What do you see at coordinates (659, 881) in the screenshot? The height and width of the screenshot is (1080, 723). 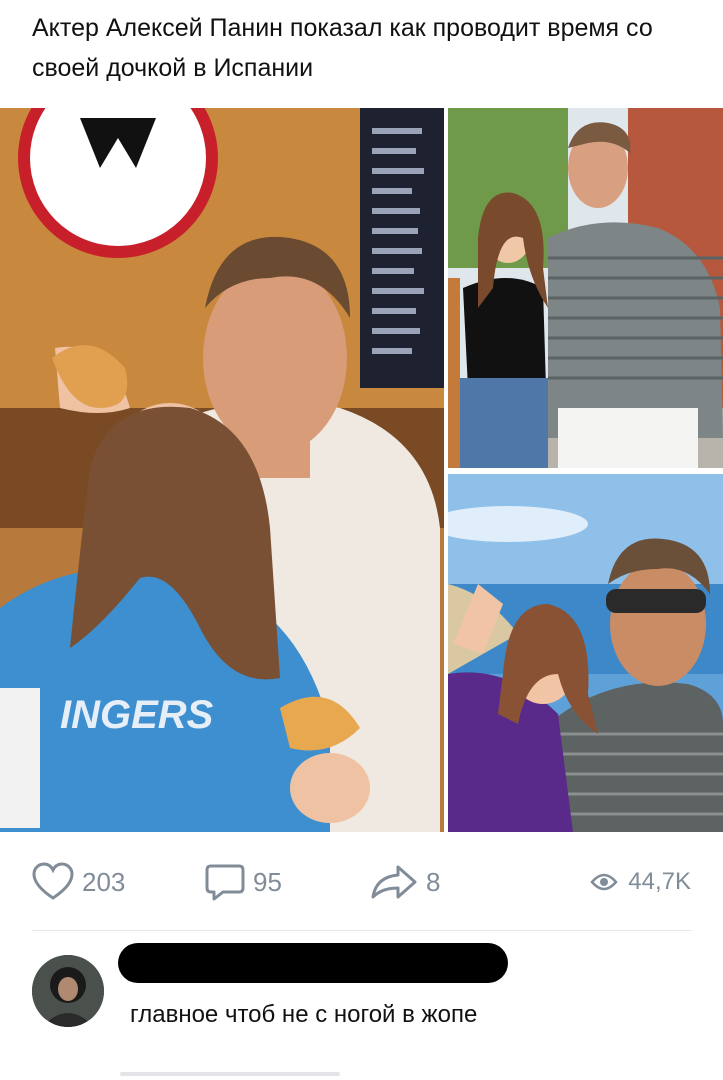 I see `views-count: 44,7K` at bounding box center [659, 881].